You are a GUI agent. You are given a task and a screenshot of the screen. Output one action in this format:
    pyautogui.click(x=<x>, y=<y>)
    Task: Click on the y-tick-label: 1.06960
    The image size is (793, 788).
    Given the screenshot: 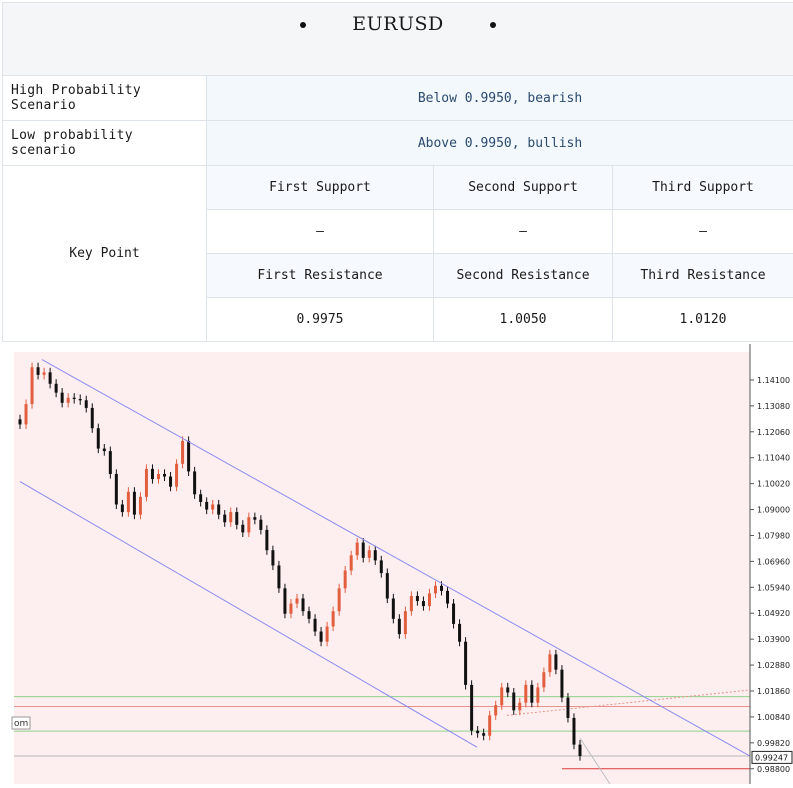 What is the action you would take?
    pyautogui.click(x=773, y=561)
    